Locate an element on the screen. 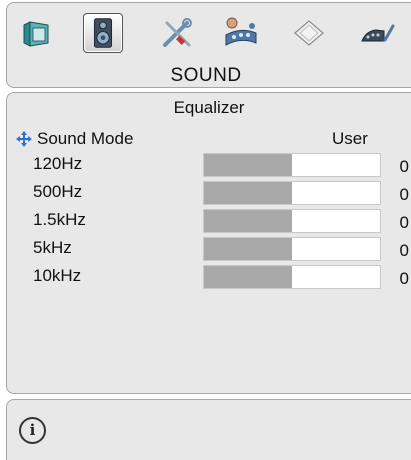 This screenshot has height=460, width=411. equalizer-title: Equalizer is located at coordinates (209, 107).